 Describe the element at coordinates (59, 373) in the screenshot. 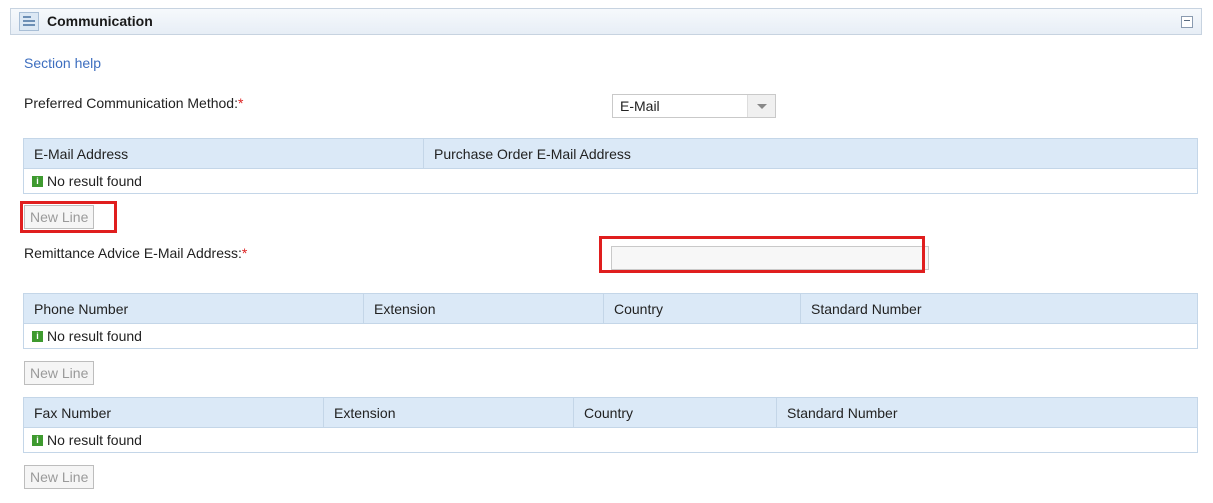

I see `phone-new-line-button: New Line` at that location.